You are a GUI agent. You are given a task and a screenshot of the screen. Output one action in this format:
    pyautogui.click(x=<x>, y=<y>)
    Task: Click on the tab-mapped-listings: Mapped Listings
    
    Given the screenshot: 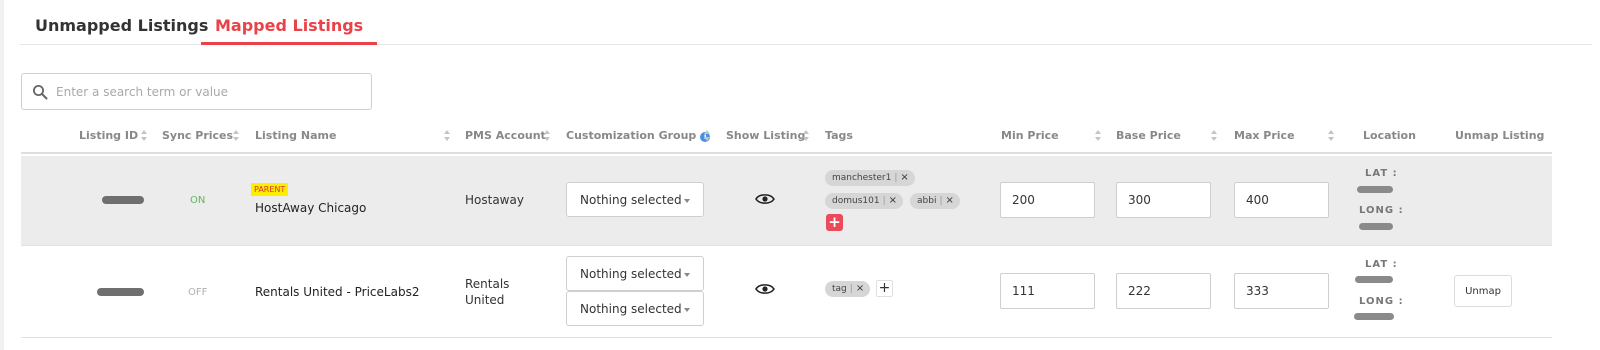 What is the action you would take?
    pyautogui.click(x=289, y=30)
    